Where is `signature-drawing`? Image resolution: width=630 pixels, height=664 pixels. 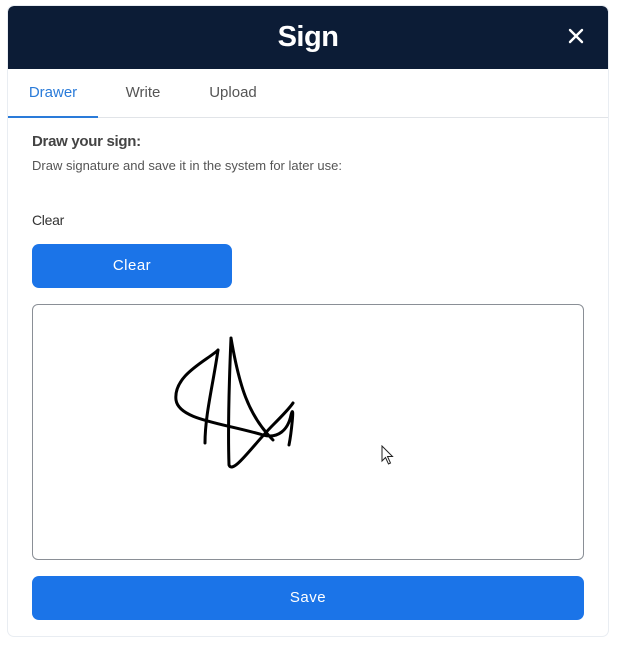 signature-drawing is located at coordinates (234, 402).